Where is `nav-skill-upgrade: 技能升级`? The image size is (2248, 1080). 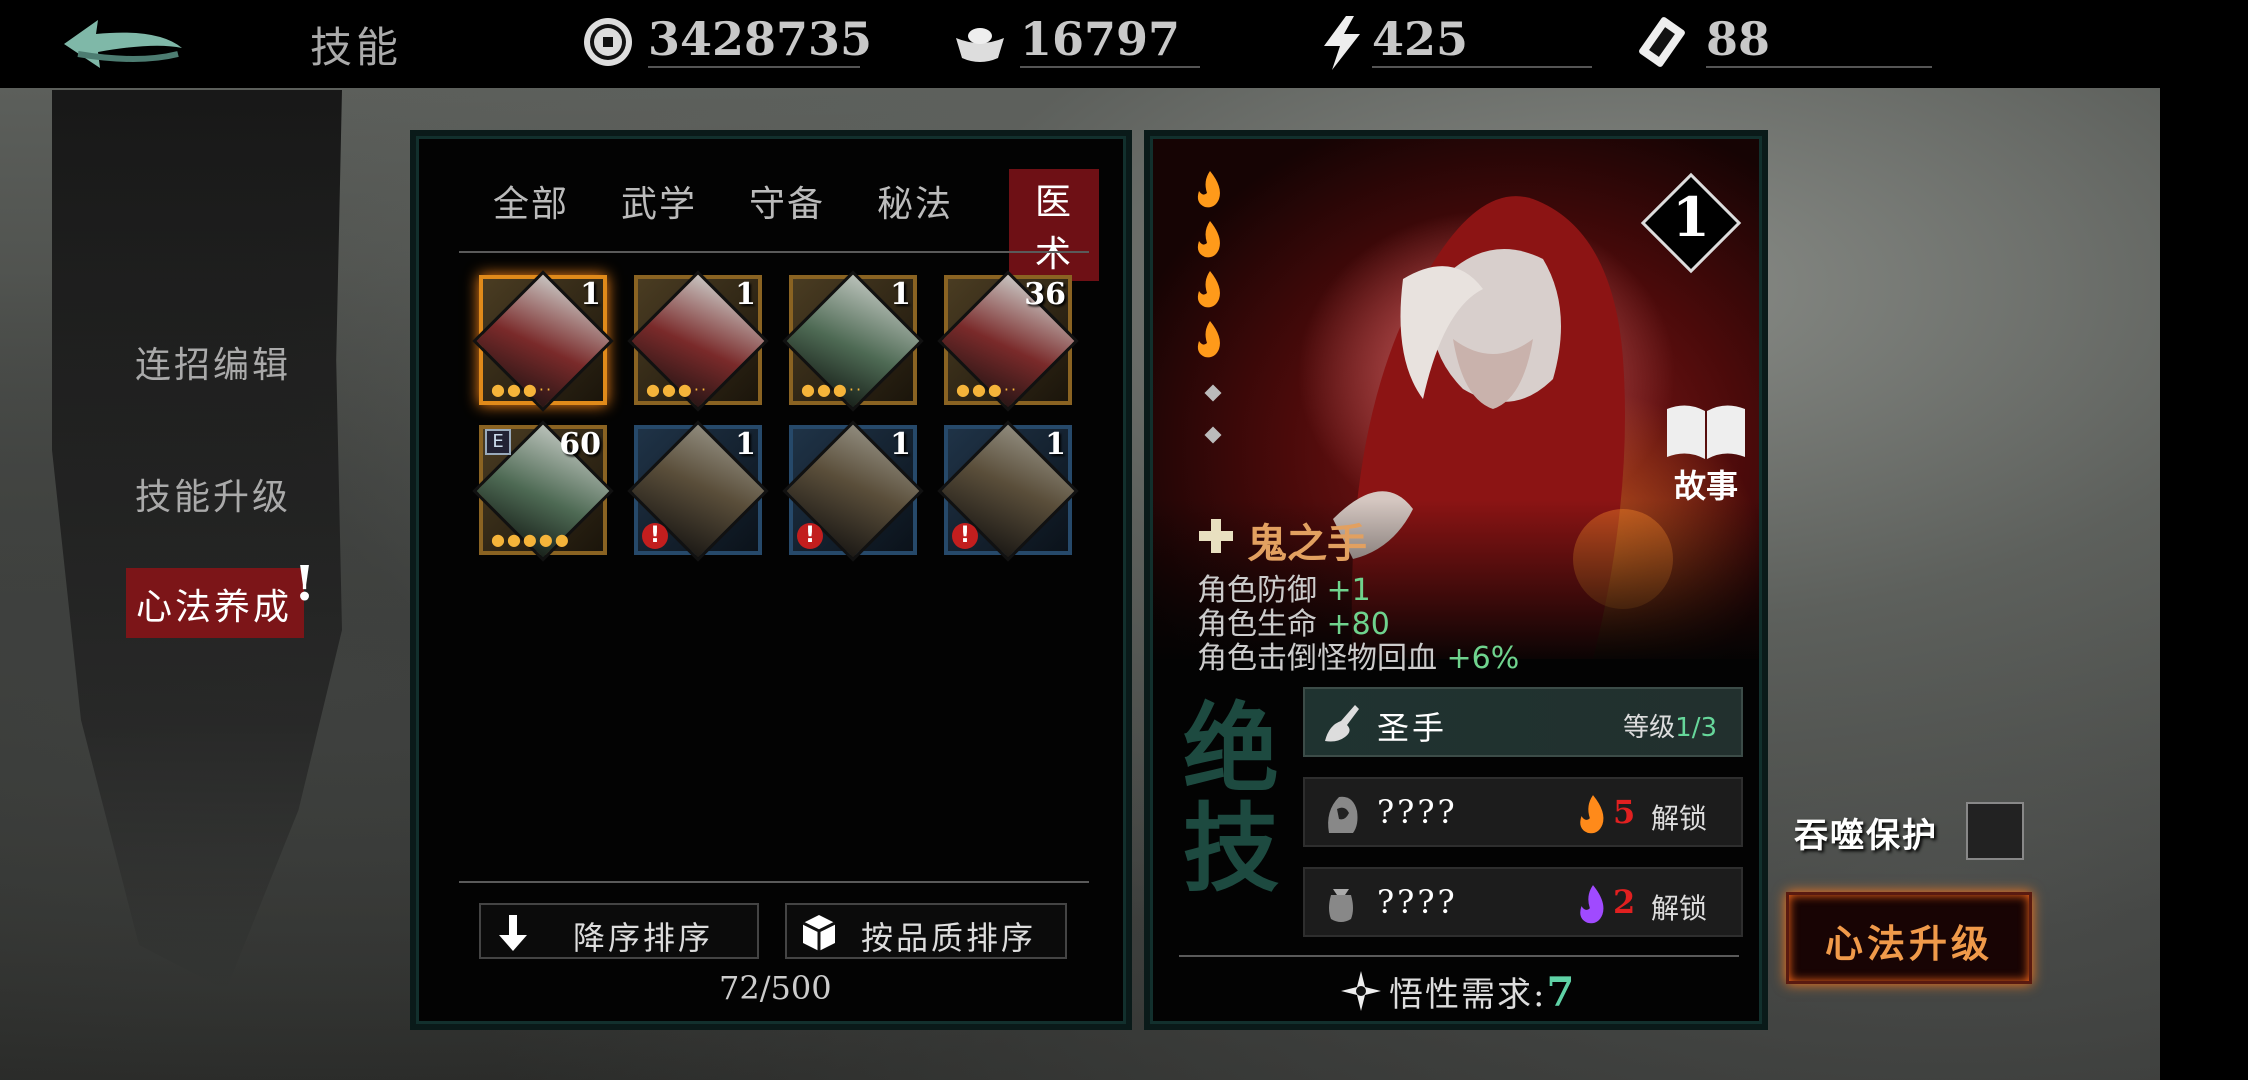
nav-skill-upgrade: 技能升级 is located at coordinates (213, 494).